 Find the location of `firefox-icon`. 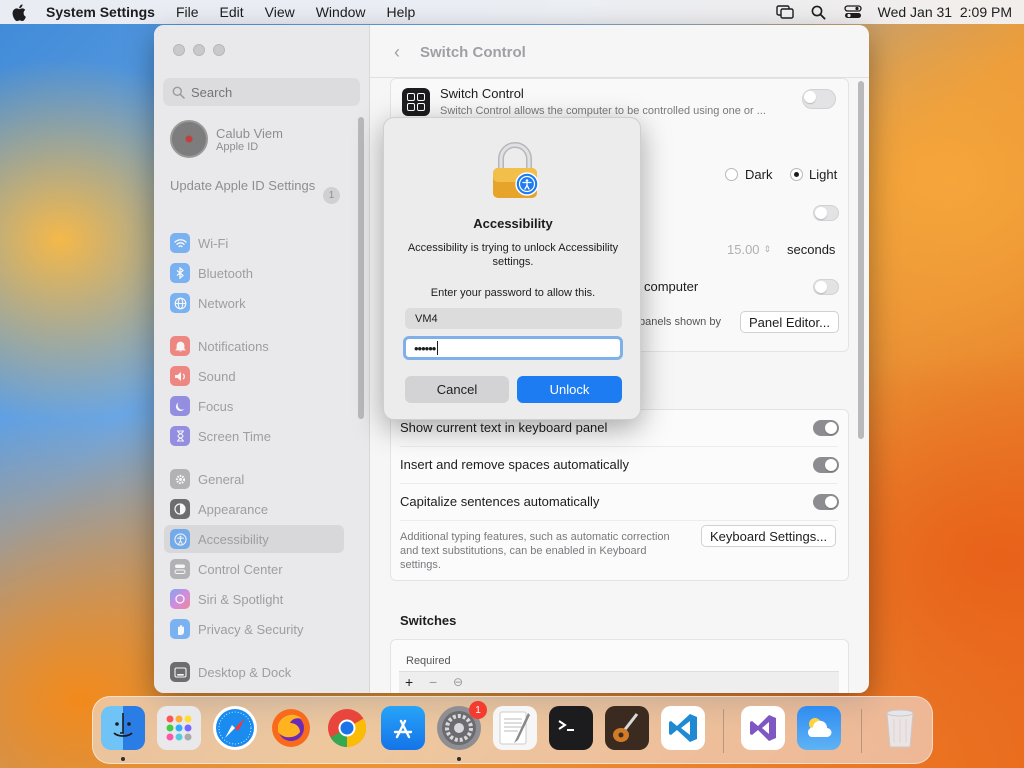

firefox-icon is located at coordinates (291, 728).